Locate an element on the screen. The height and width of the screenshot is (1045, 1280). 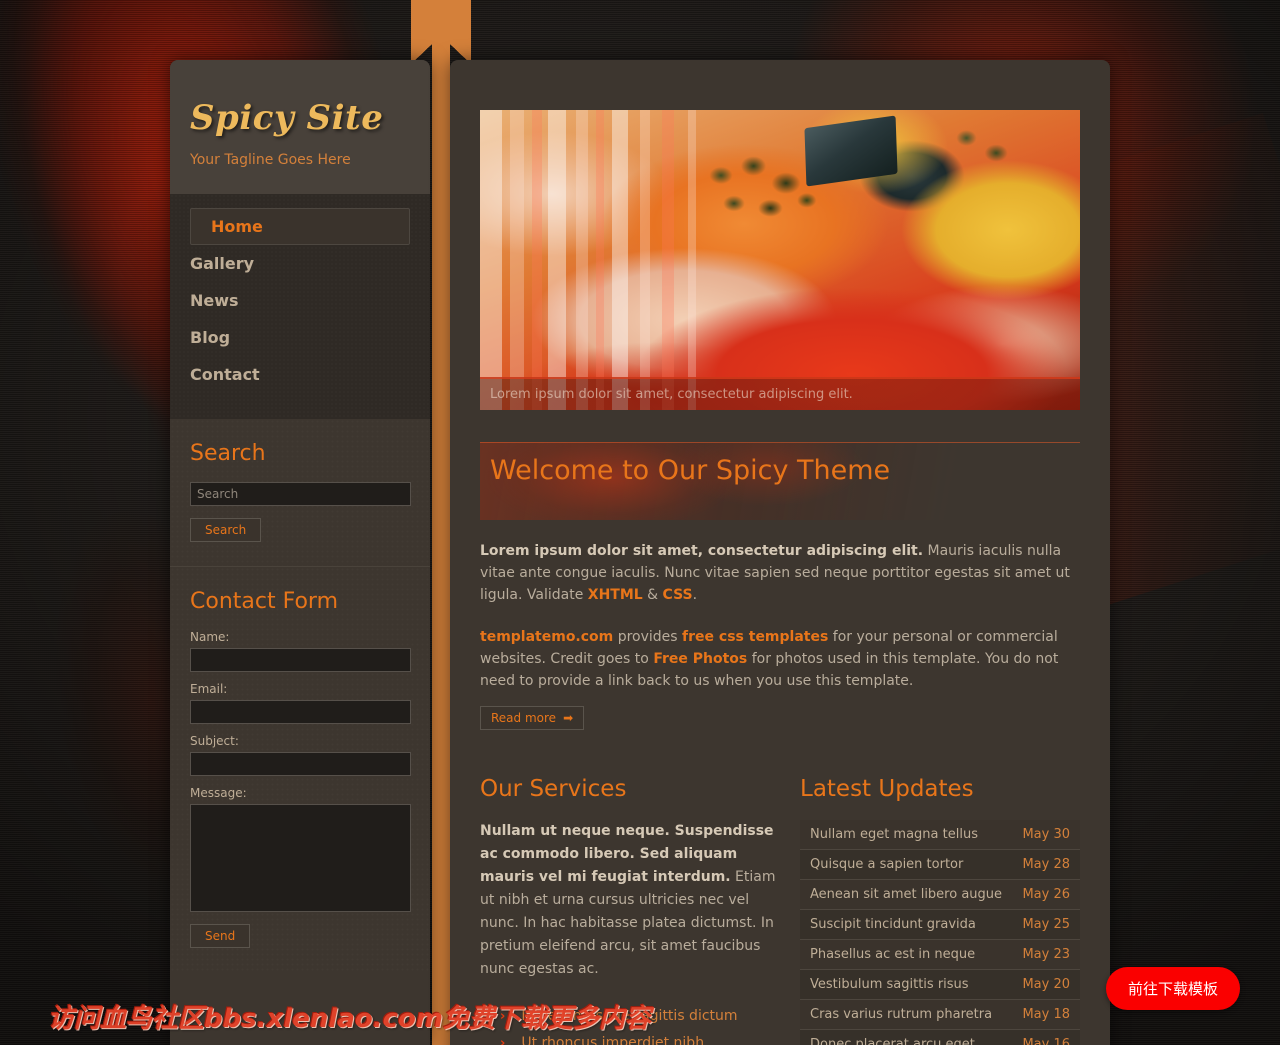
table-row: Cras varius rutrum pharetra May 18 is located at coordinates (940, 1014).